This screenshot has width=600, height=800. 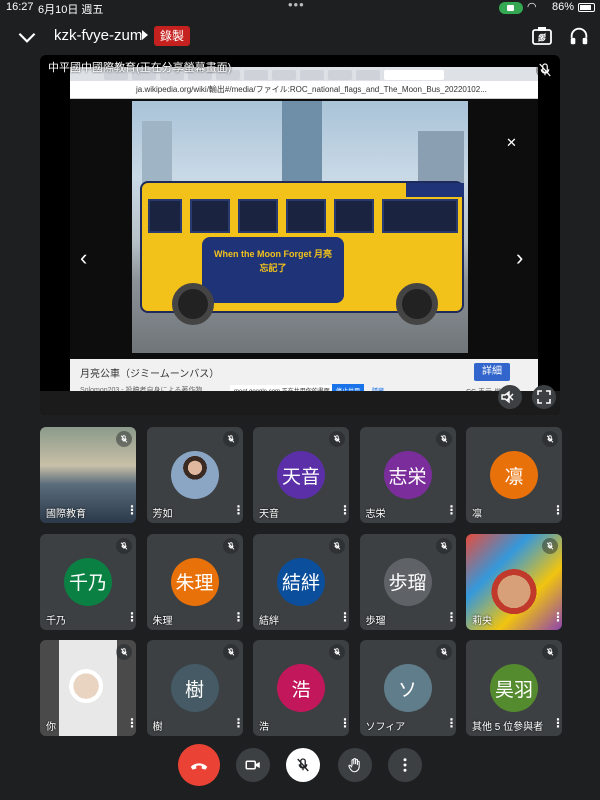 I want to click on participant-tile: 國際教育 ⋮, so click(x=88, y=475).